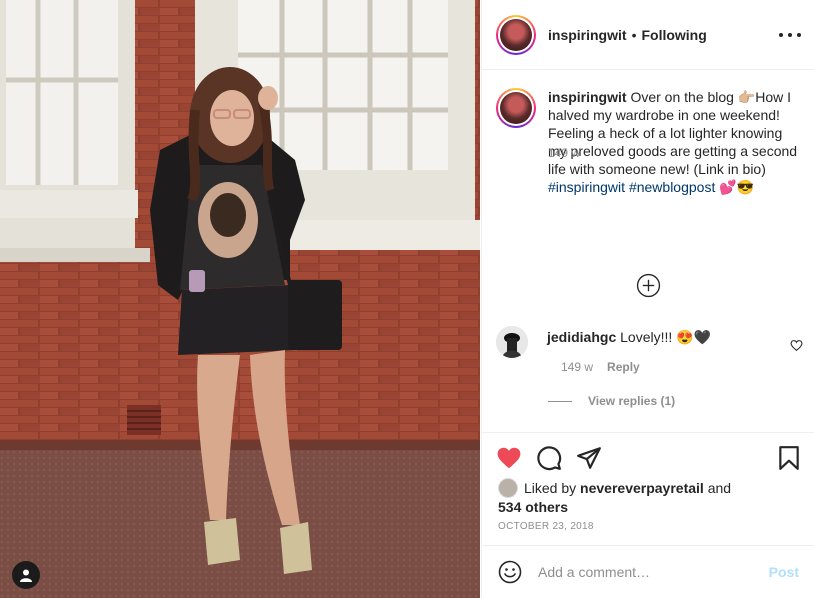 The height and width of the screenshot is (598, 814). I want to click on liker-avatar, so click(508, 488).